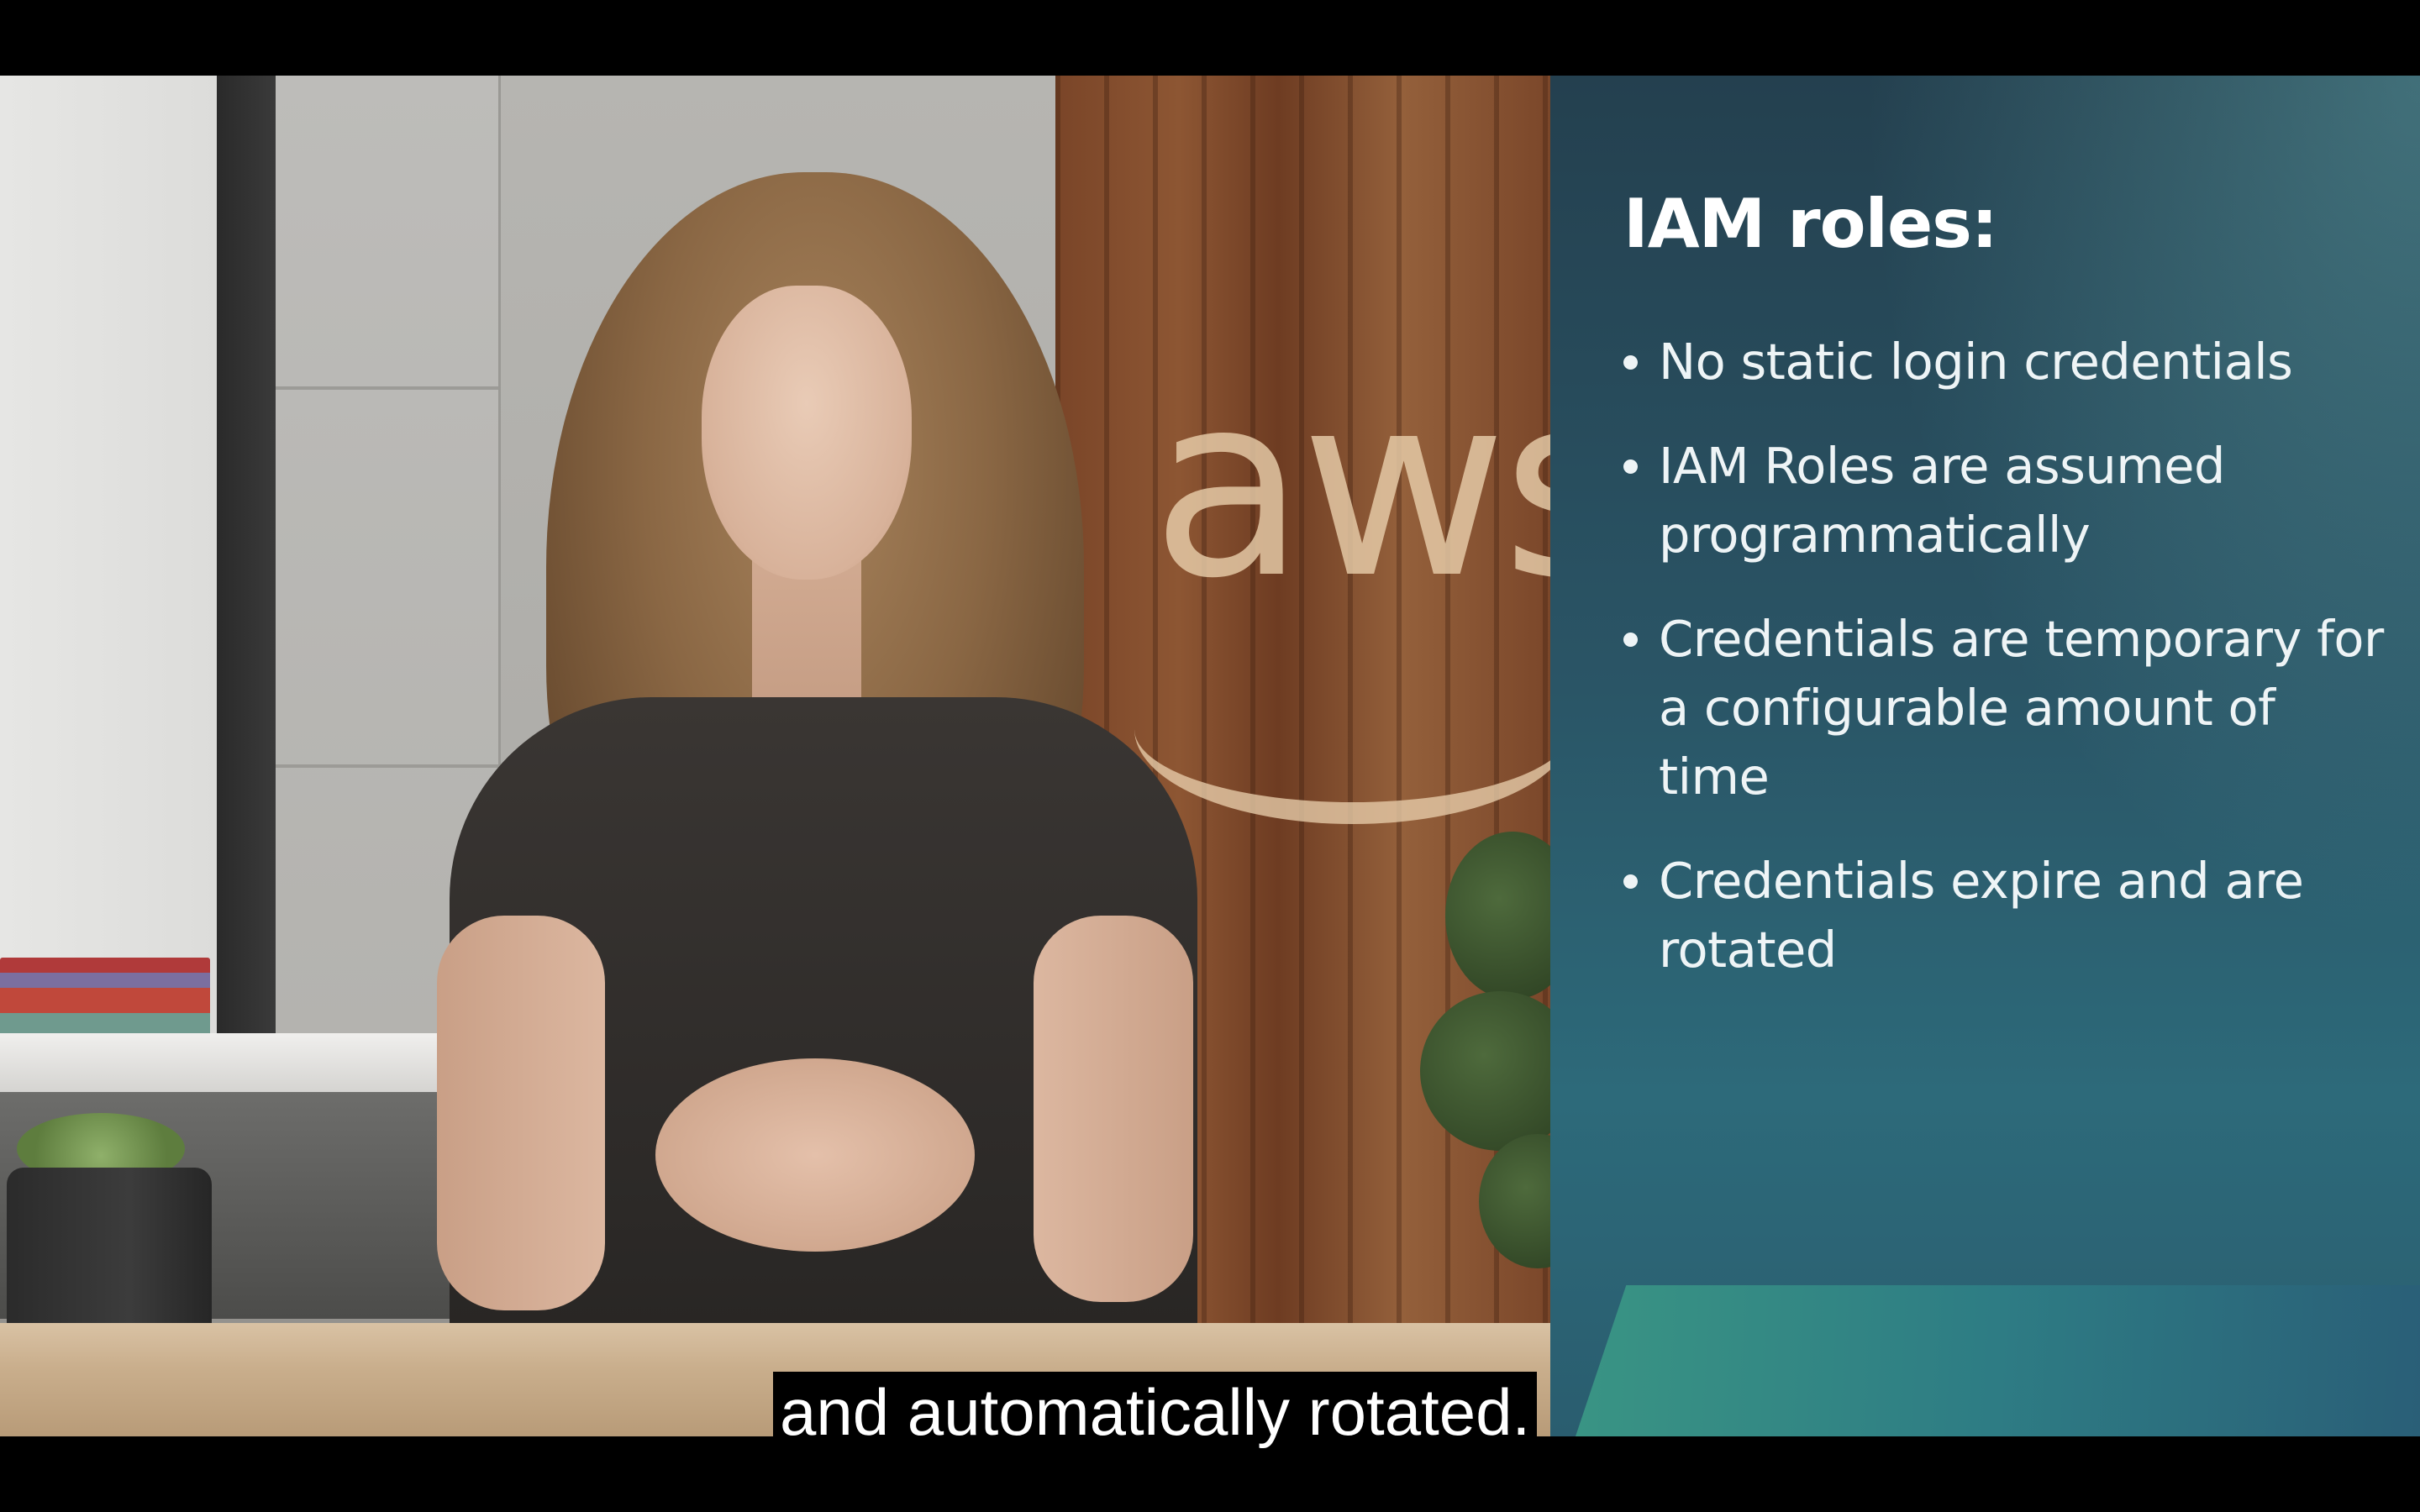 The image size is (2420, 1512). I want to click on shelf, so click(218, 1062).